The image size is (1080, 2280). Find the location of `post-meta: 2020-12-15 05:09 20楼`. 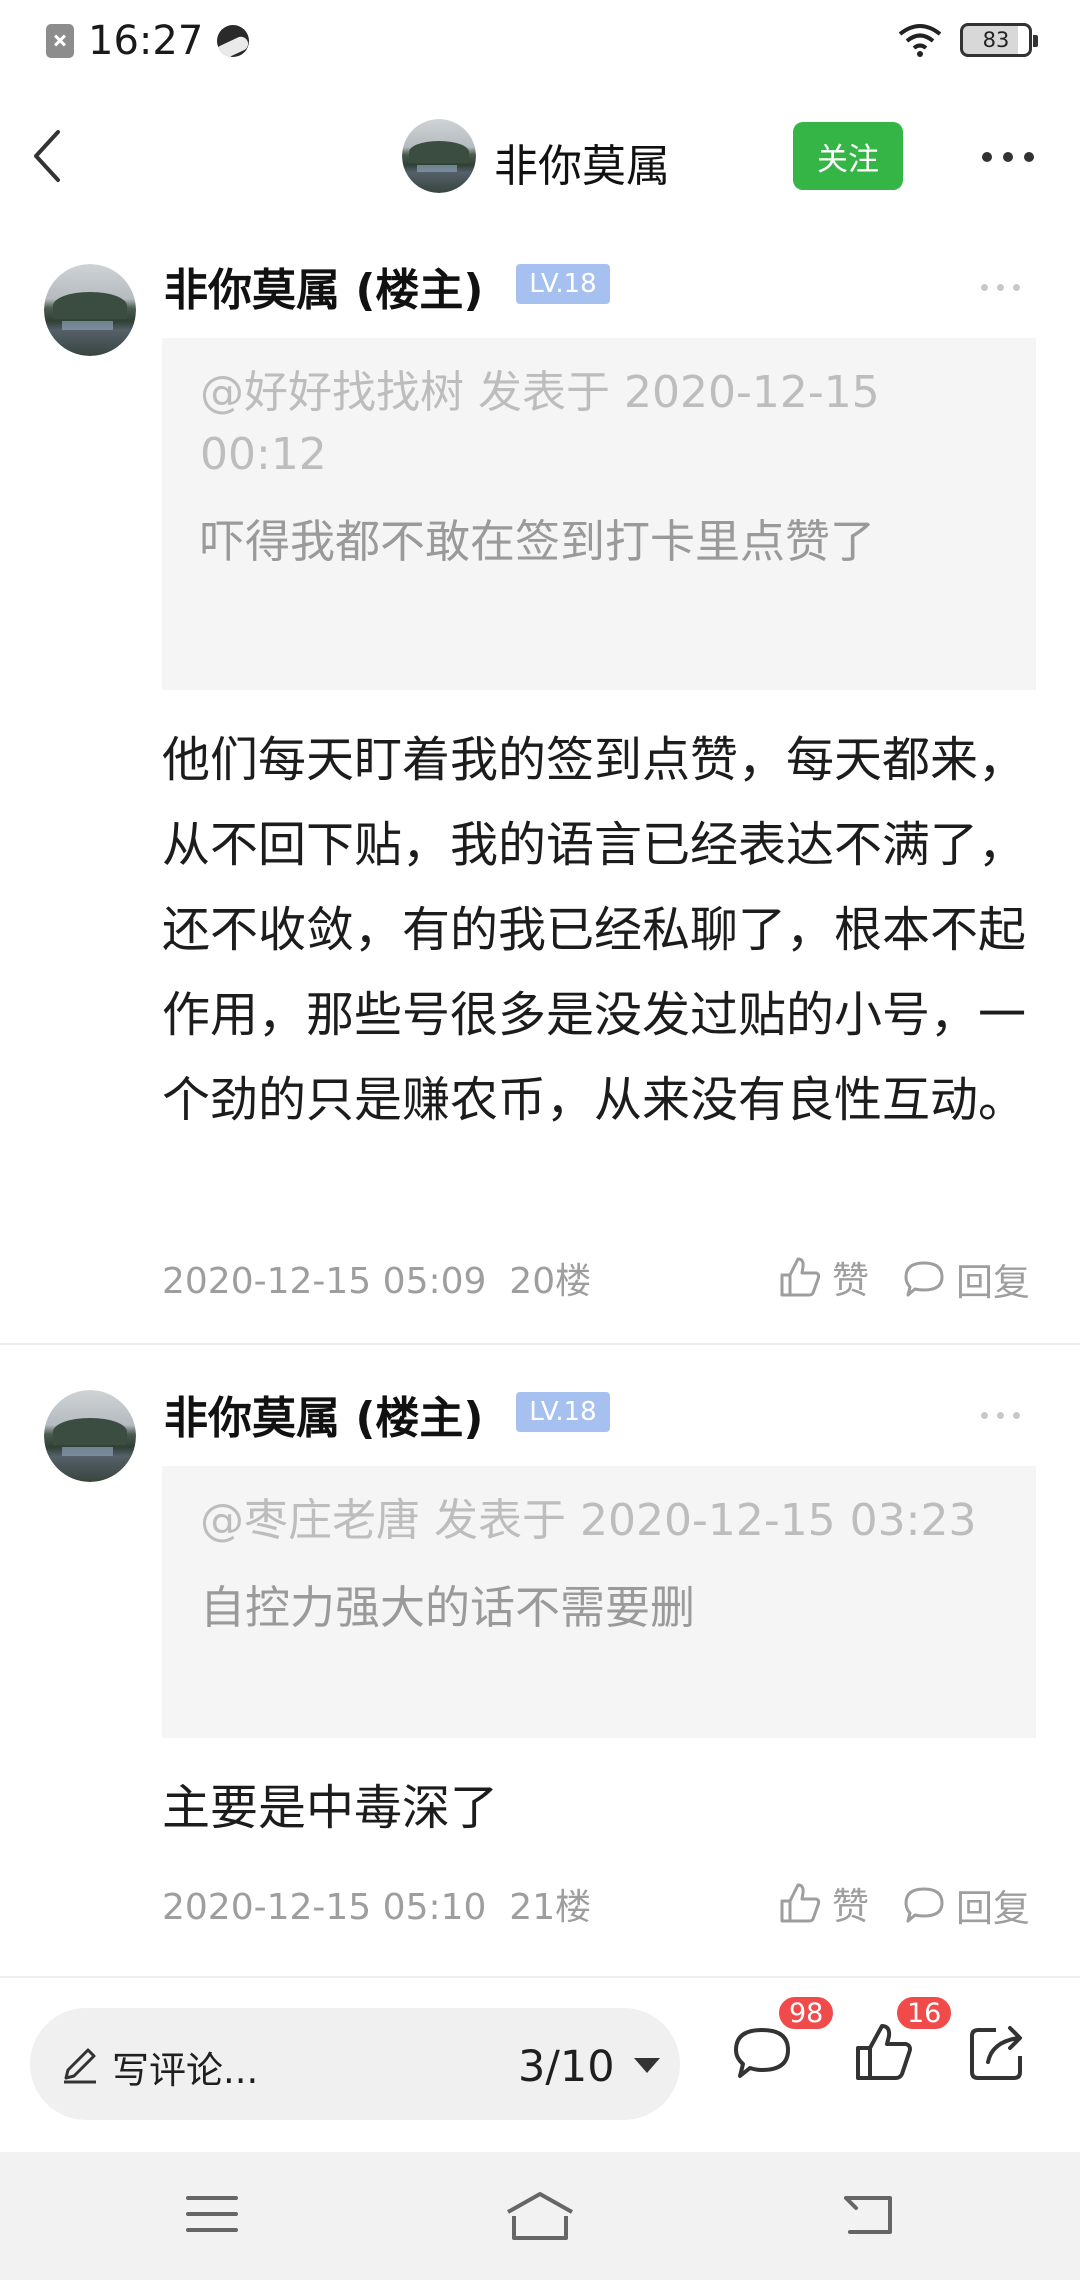

post-meta: 2020-12-15 05:09 20楼 is located at coordinates (376, 1278).